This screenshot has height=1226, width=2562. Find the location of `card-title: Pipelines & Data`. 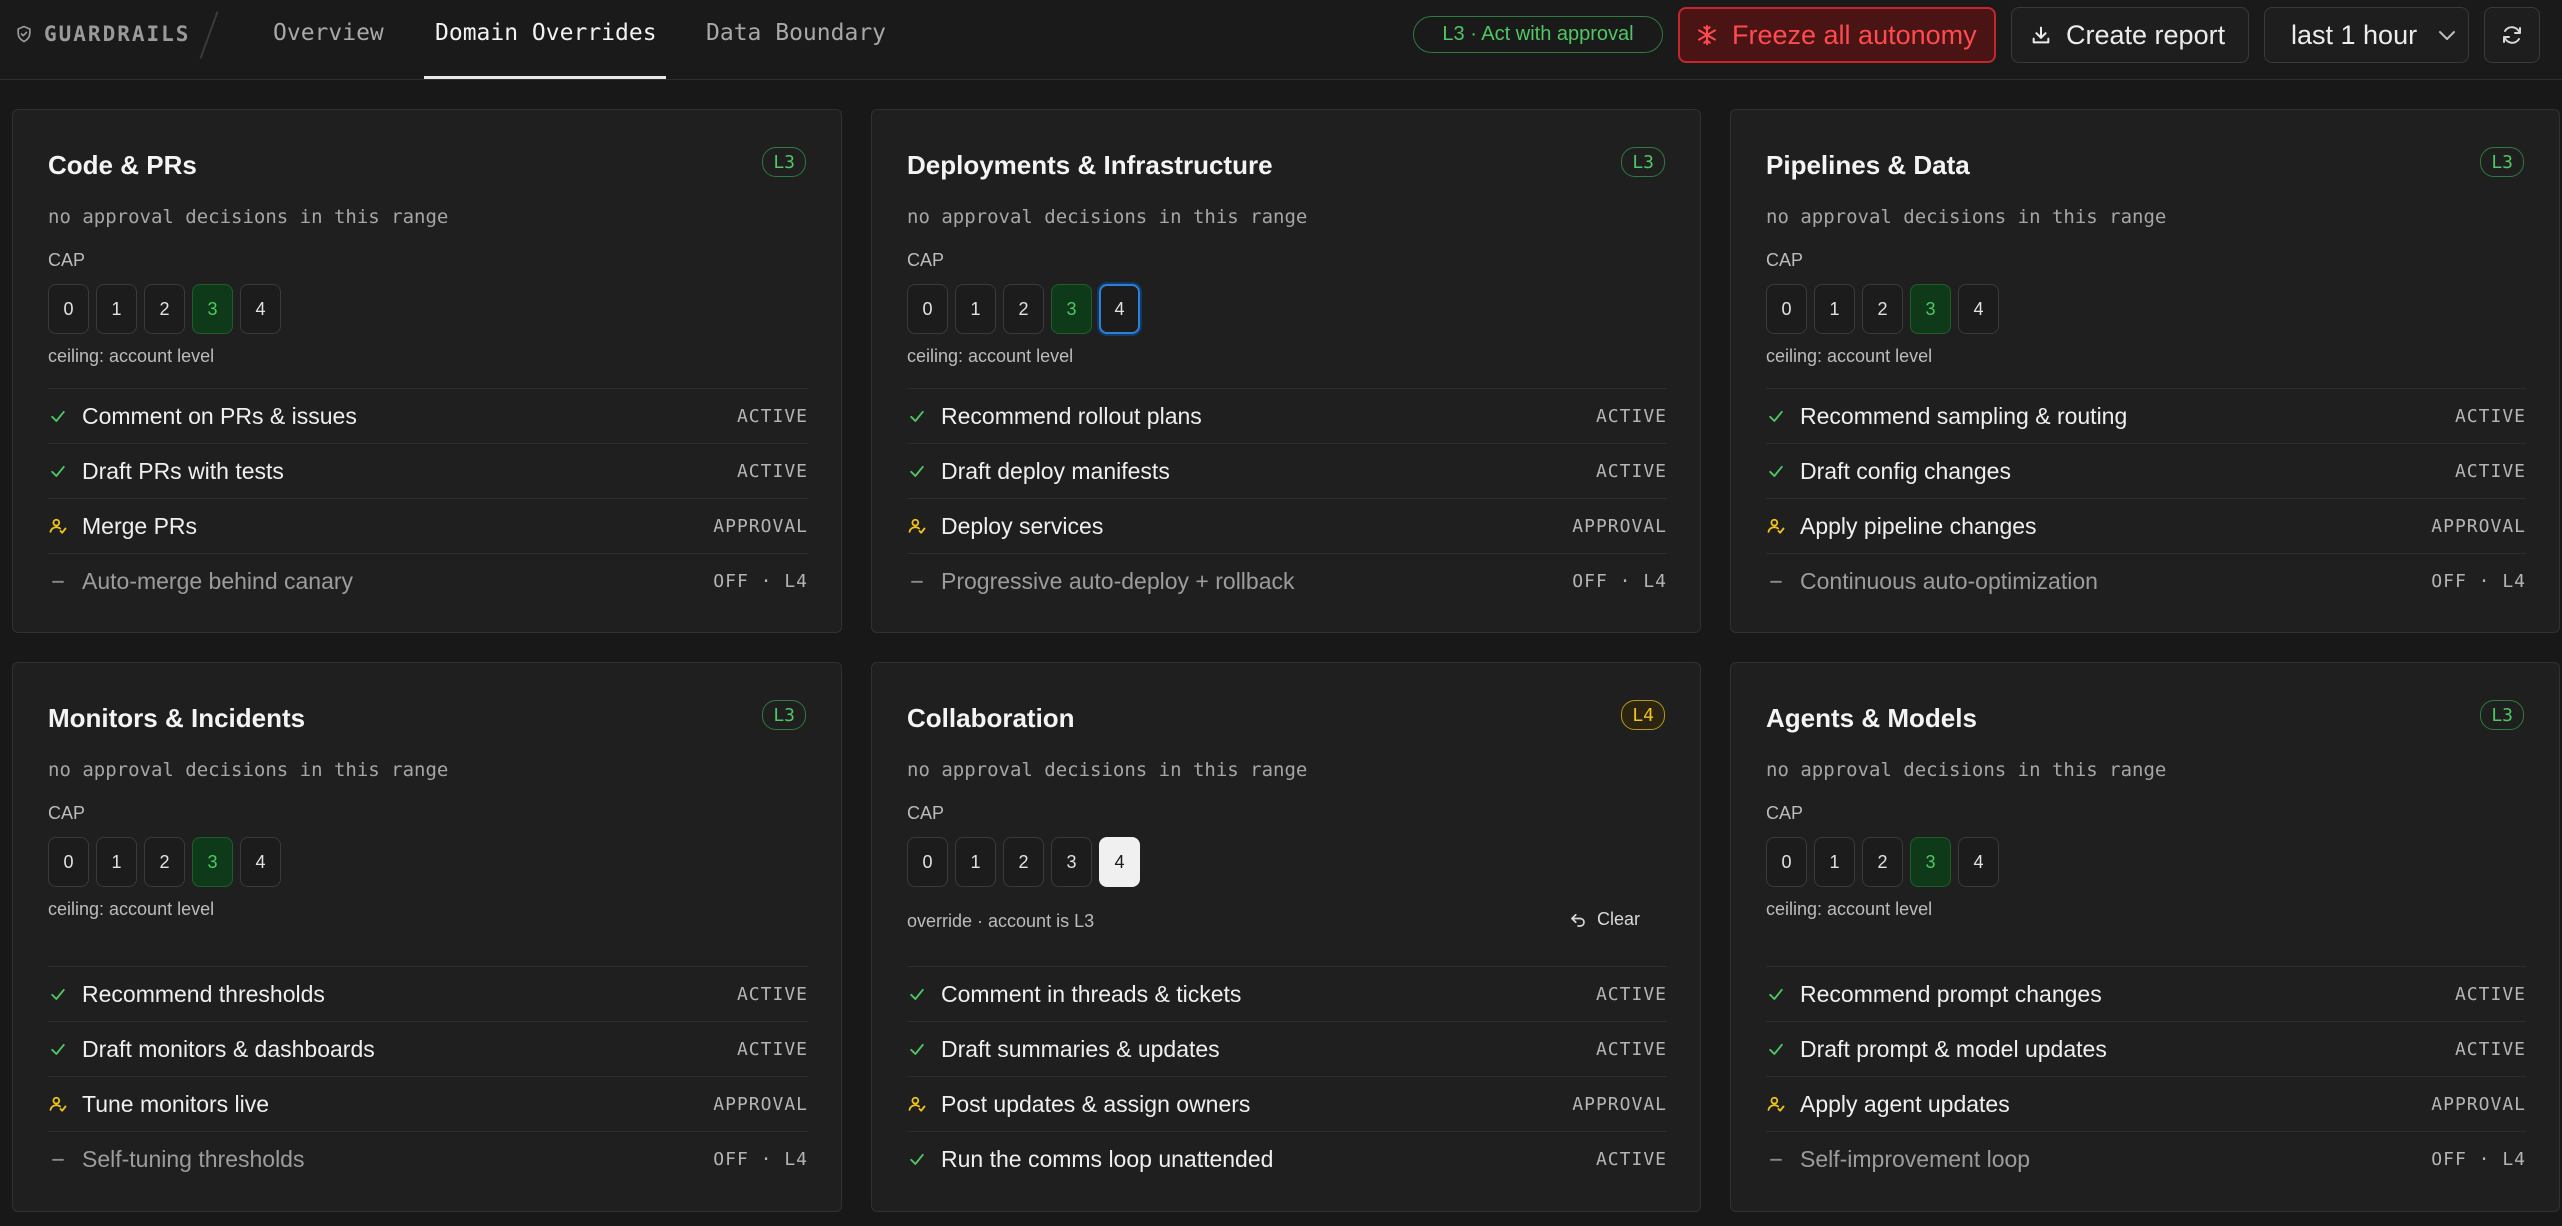

card-title: Pipelines & Data is located at coordinates (1868, 165).